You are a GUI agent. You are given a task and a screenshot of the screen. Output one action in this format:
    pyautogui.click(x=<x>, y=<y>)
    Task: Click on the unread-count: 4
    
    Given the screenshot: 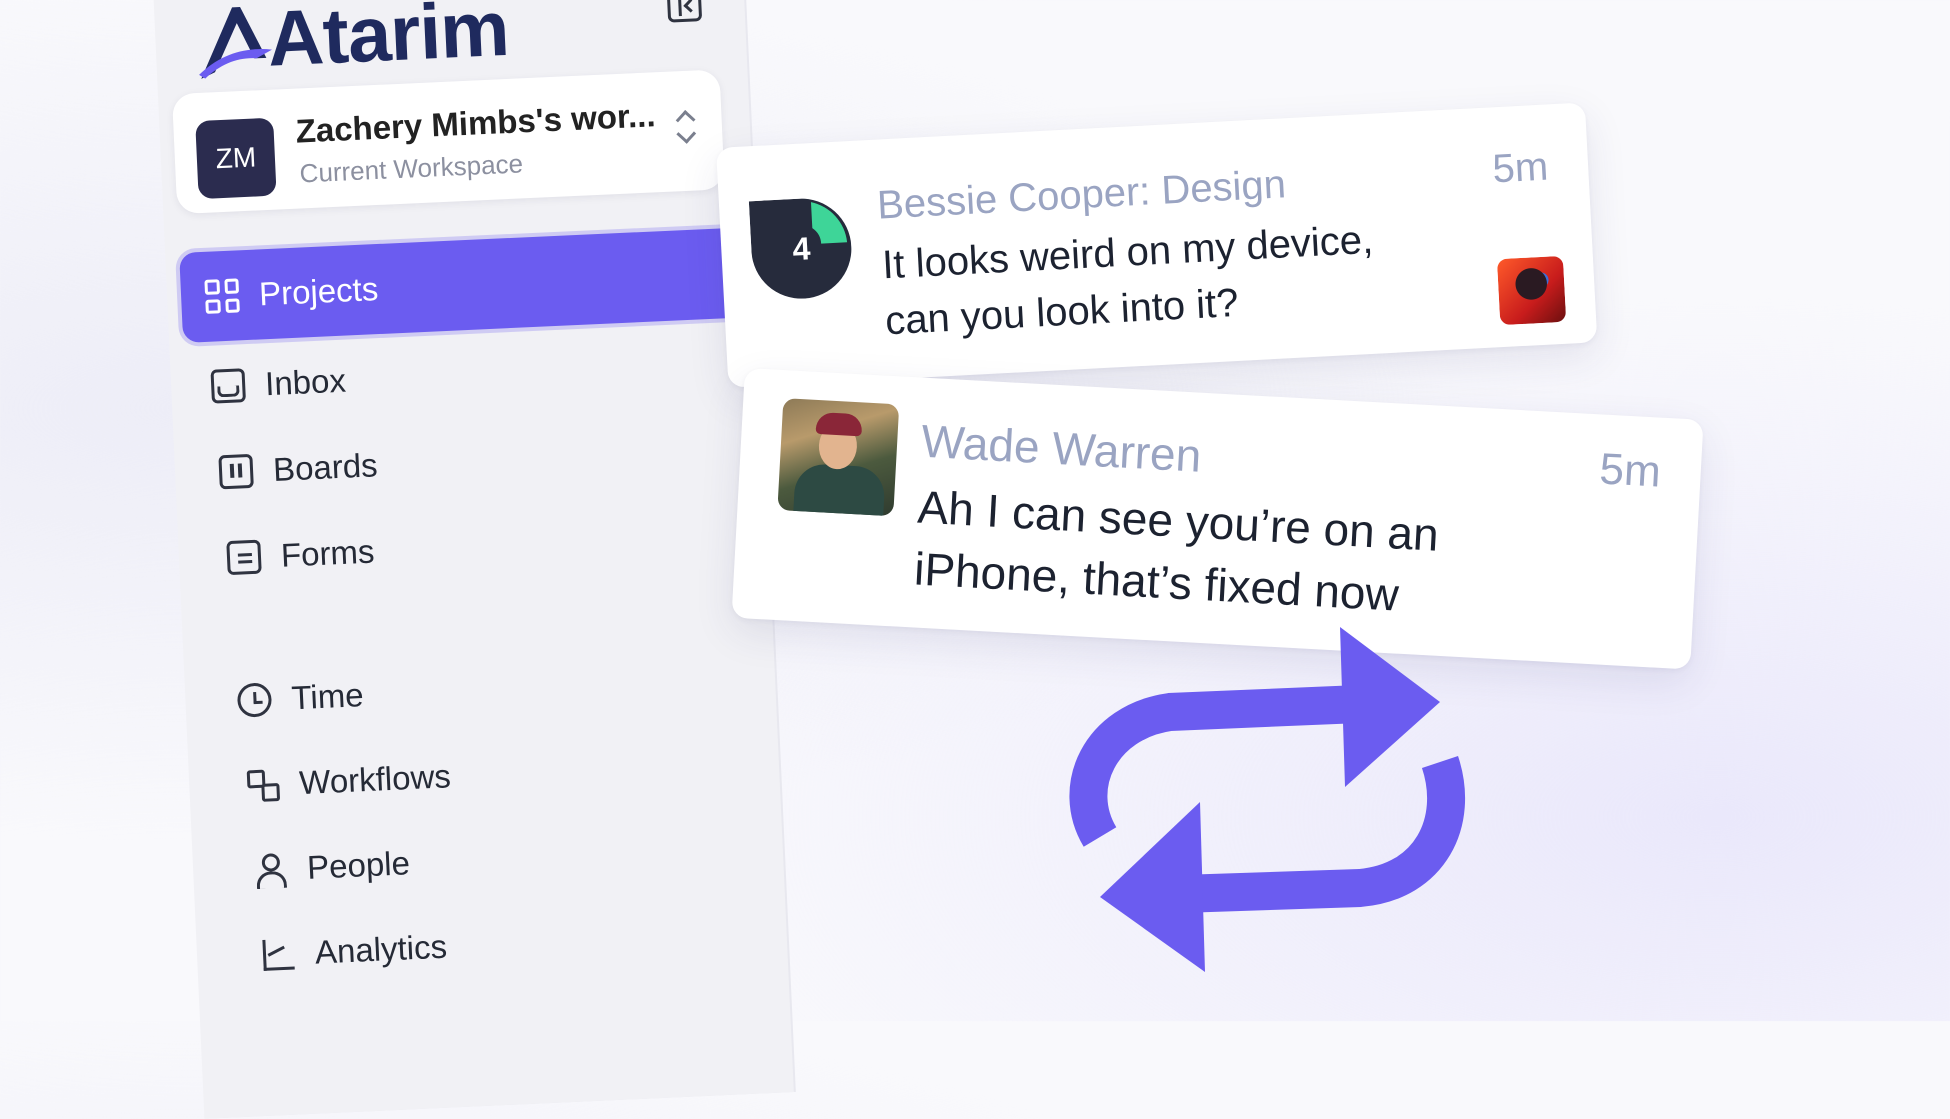 What is the action you would take?
    pyautogui.click(x=801, y=248)
    